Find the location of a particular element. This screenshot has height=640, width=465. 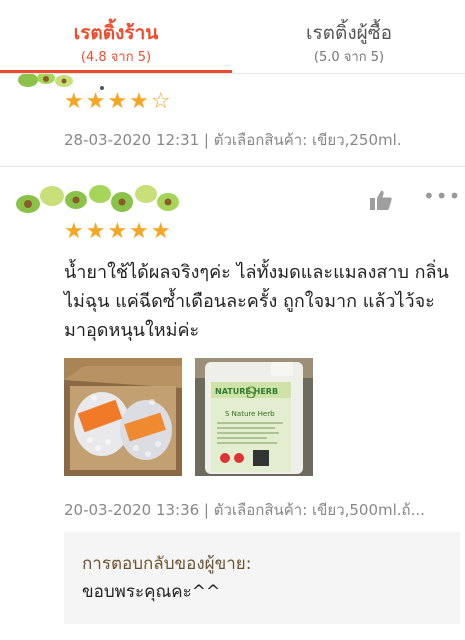

seller-reply-label: การตอบกลับของผู้ขาย: is located at coordinates (167, 564).